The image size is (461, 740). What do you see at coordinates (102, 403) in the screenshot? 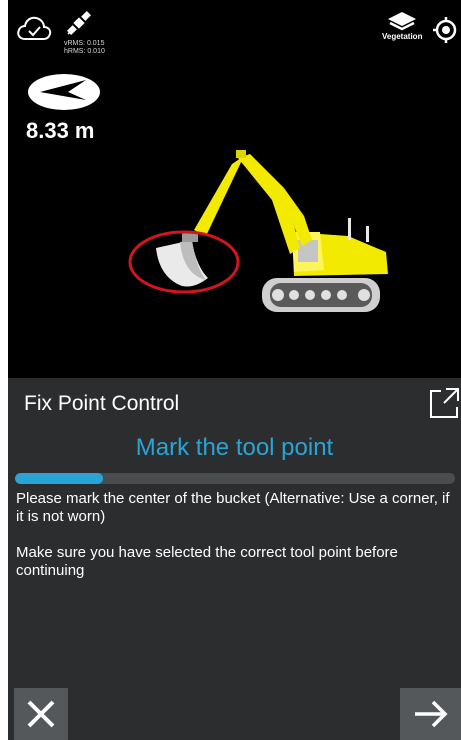
I see `panel-title: Fix Point Control` at bounding box center [102, 403].